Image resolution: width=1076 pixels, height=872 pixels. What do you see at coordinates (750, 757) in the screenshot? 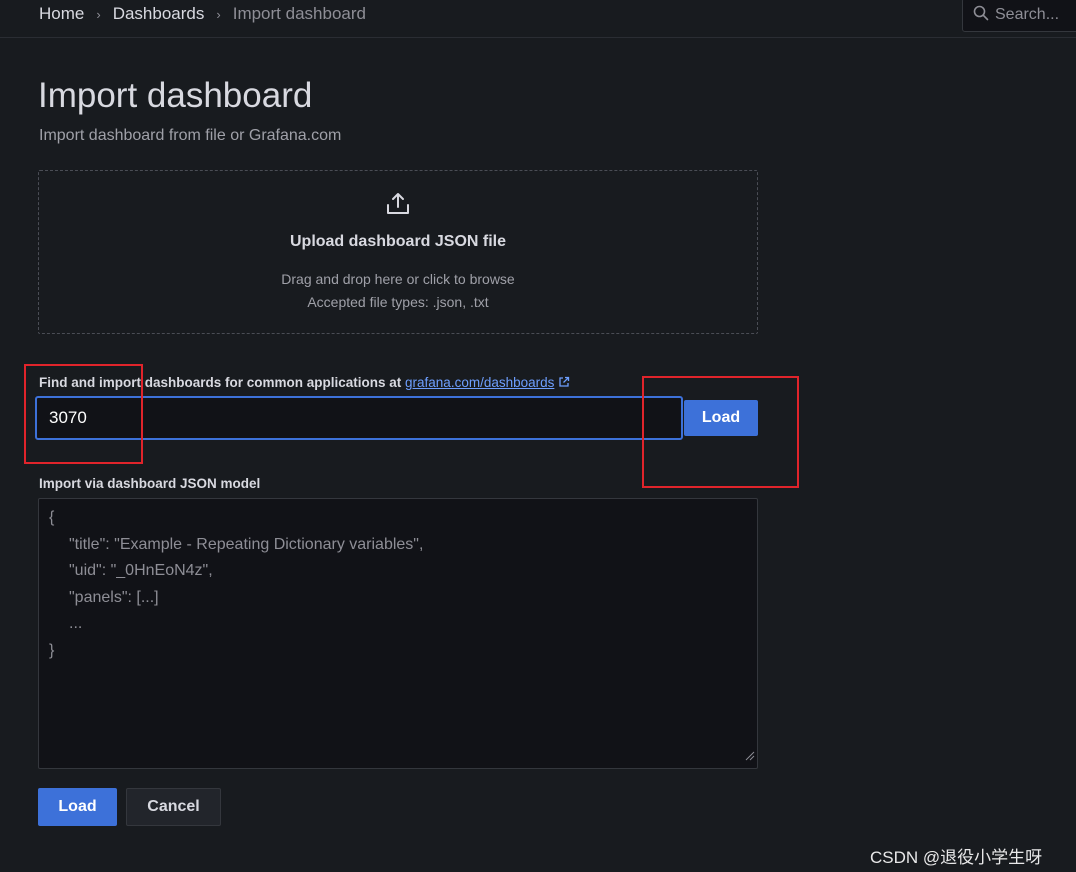
I see `resize-handle-icon` at bounding box center [750, 757].